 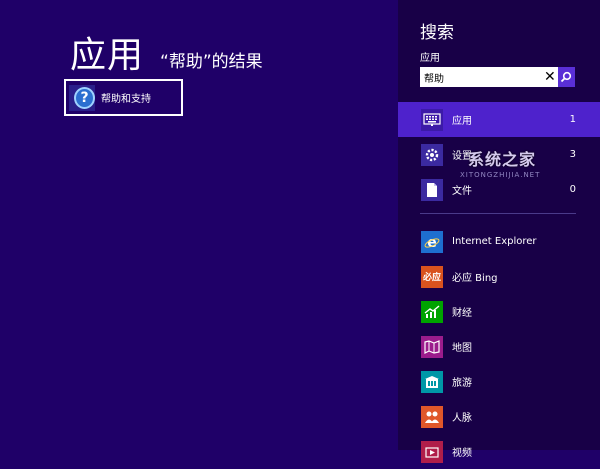 I want to click on app-item-internet-explorer: e Internet Explorer, so click(x=499, y=241).